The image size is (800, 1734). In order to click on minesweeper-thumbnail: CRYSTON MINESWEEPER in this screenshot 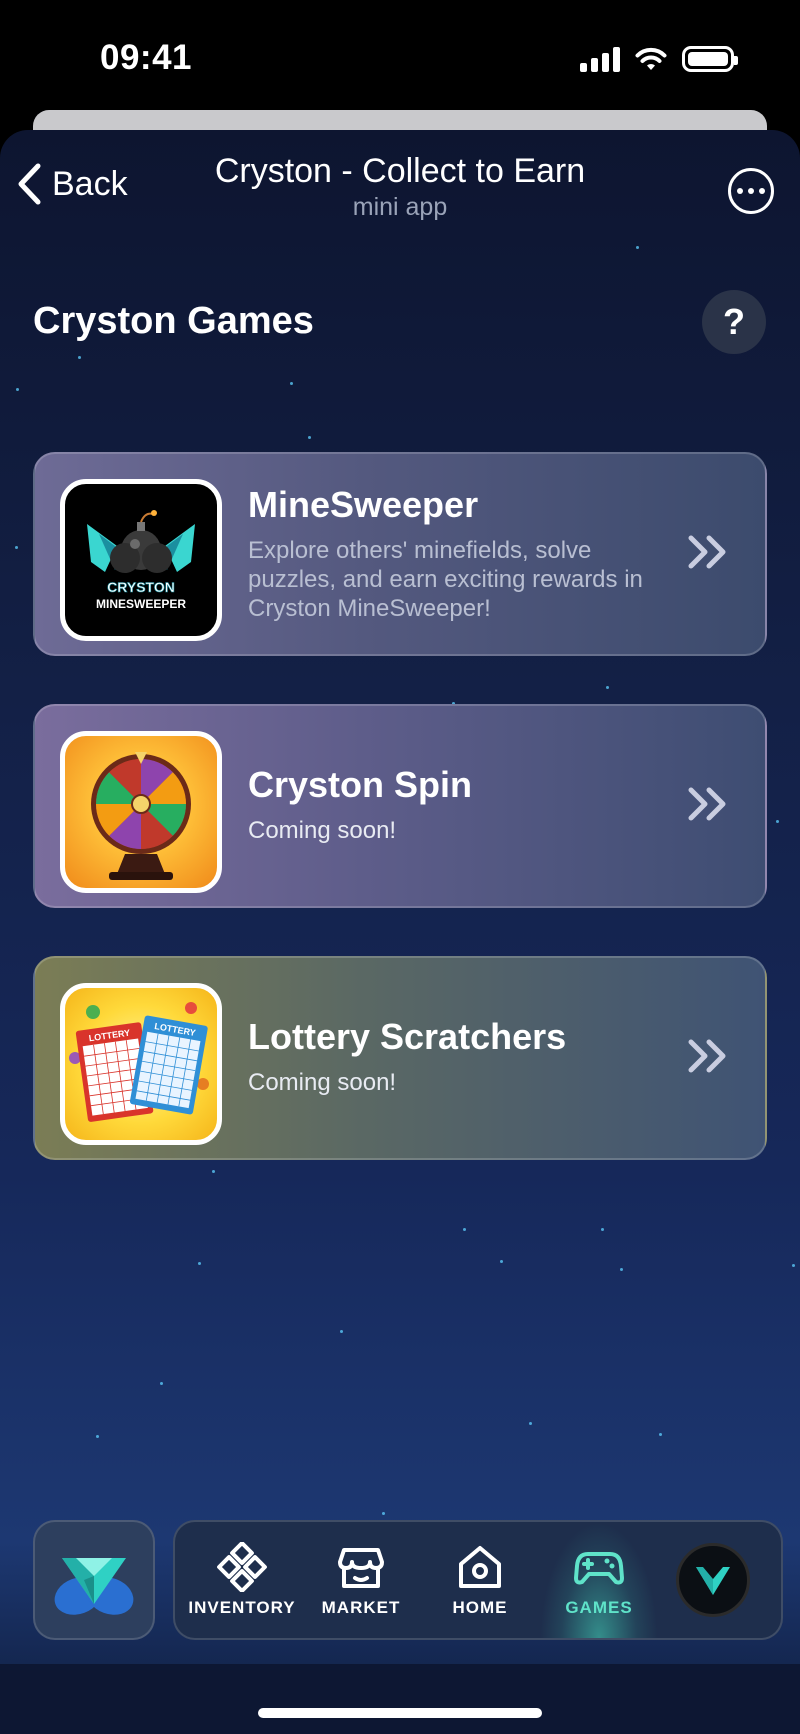, I will do `click(141, 560)`.